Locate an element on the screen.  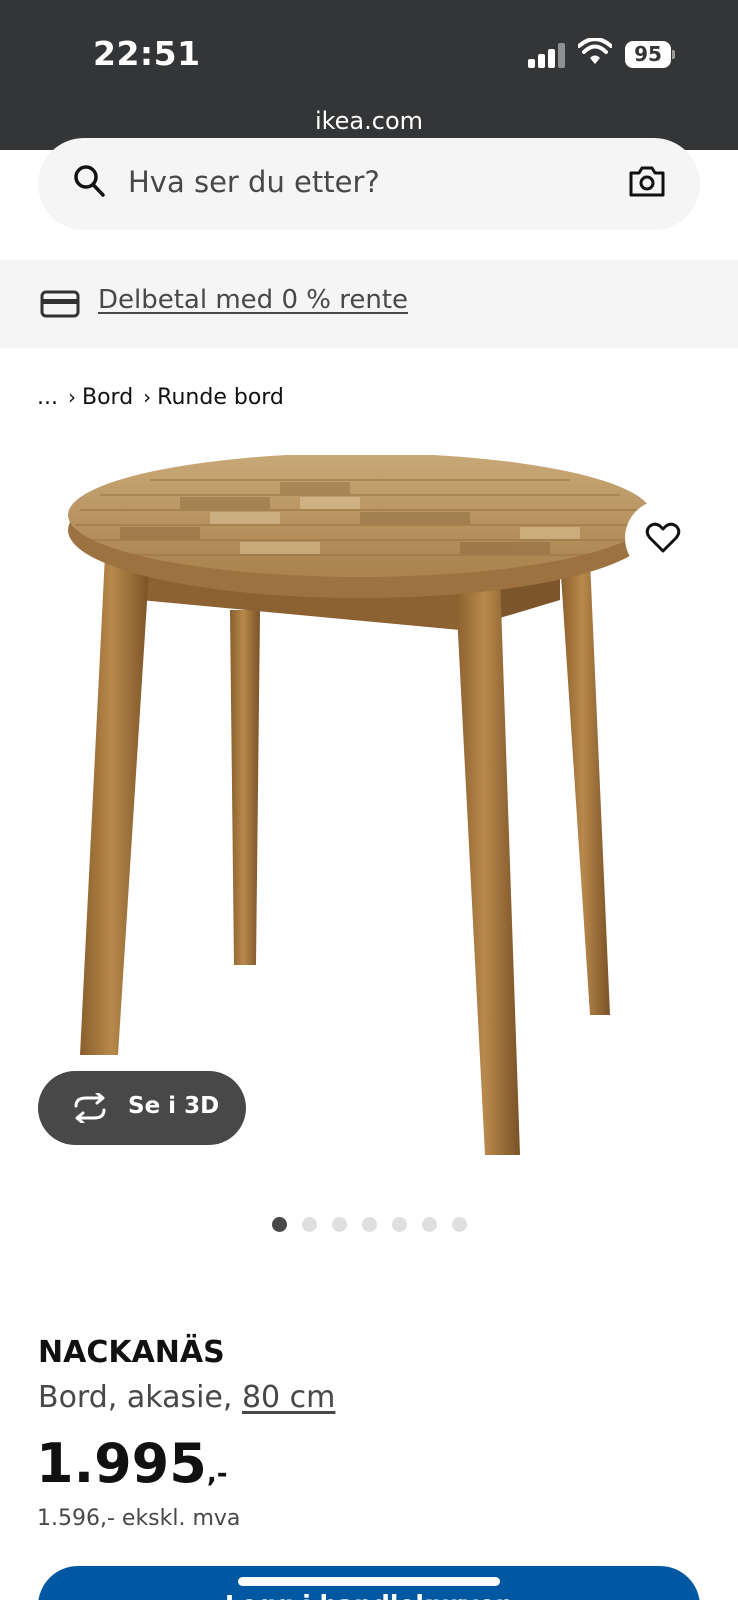
price-ex-vat: 1.596,- ekskl. mva is located at coordinates (139, 1518).